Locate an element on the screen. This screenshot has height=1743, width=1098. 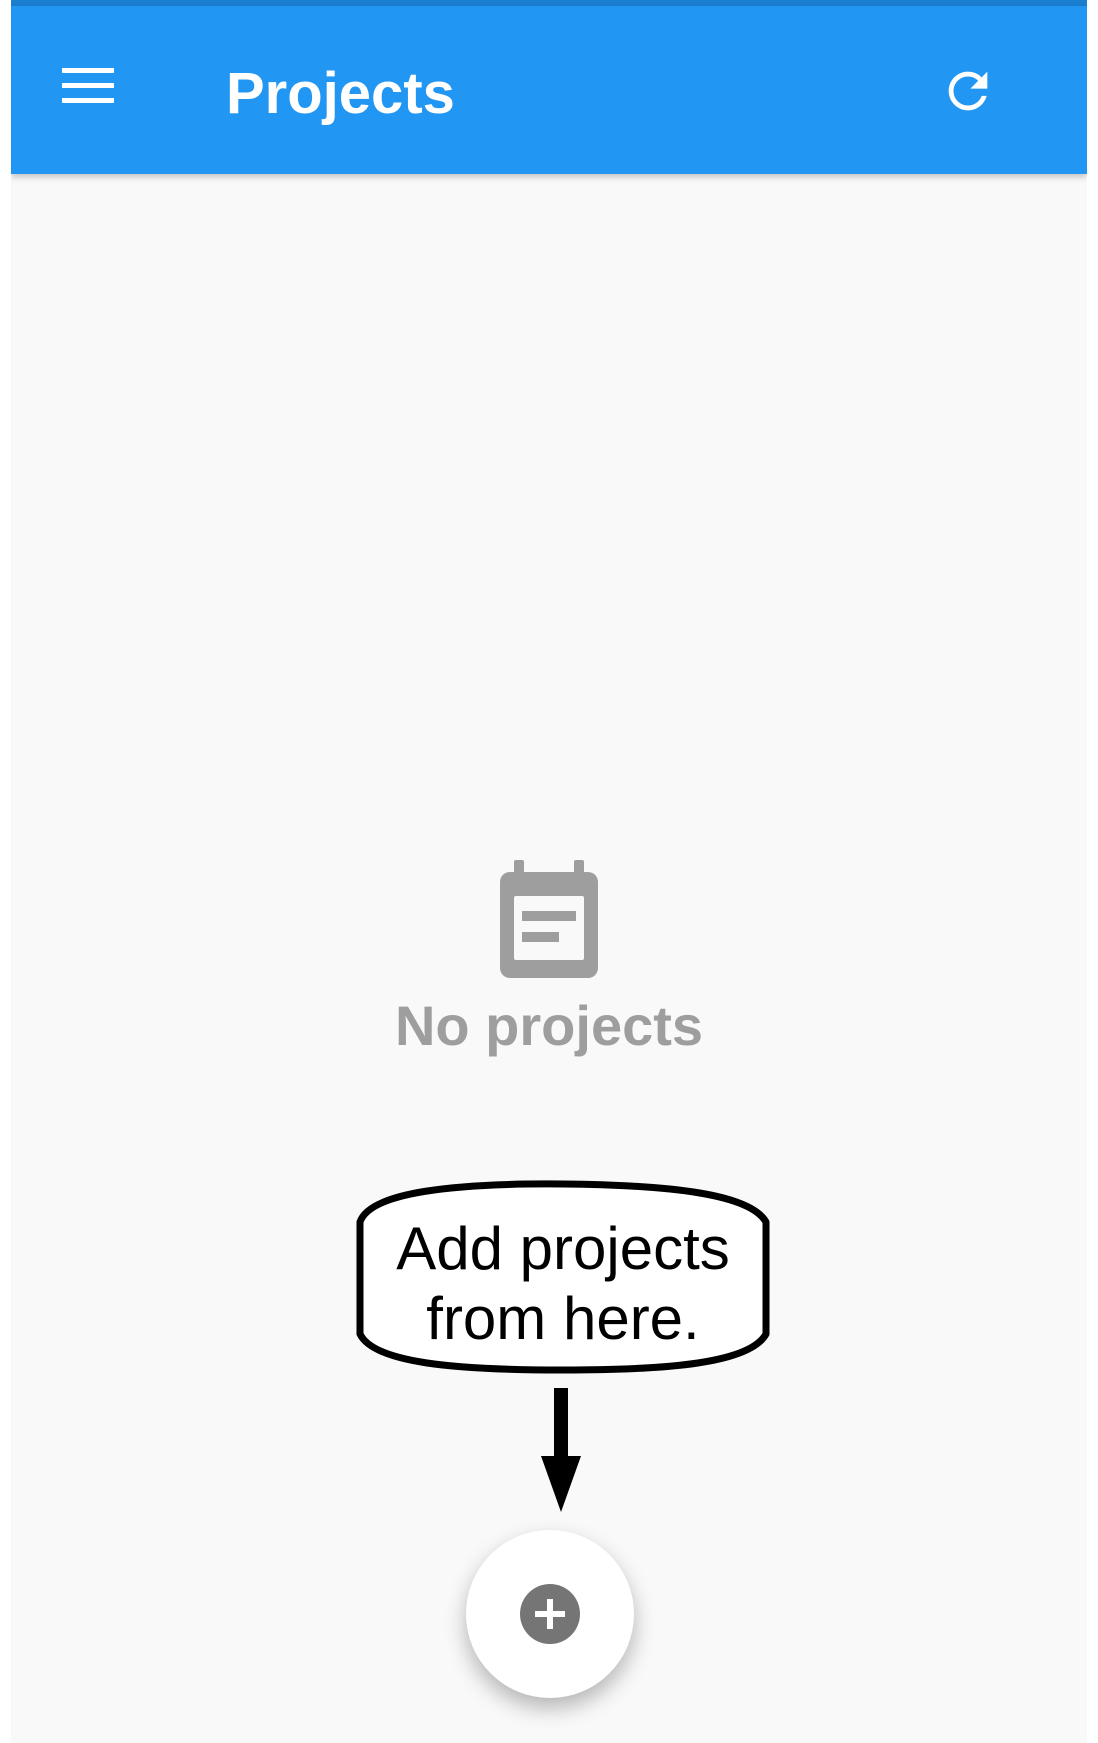
empty-state: No projects is located at coordinates (549, 960).